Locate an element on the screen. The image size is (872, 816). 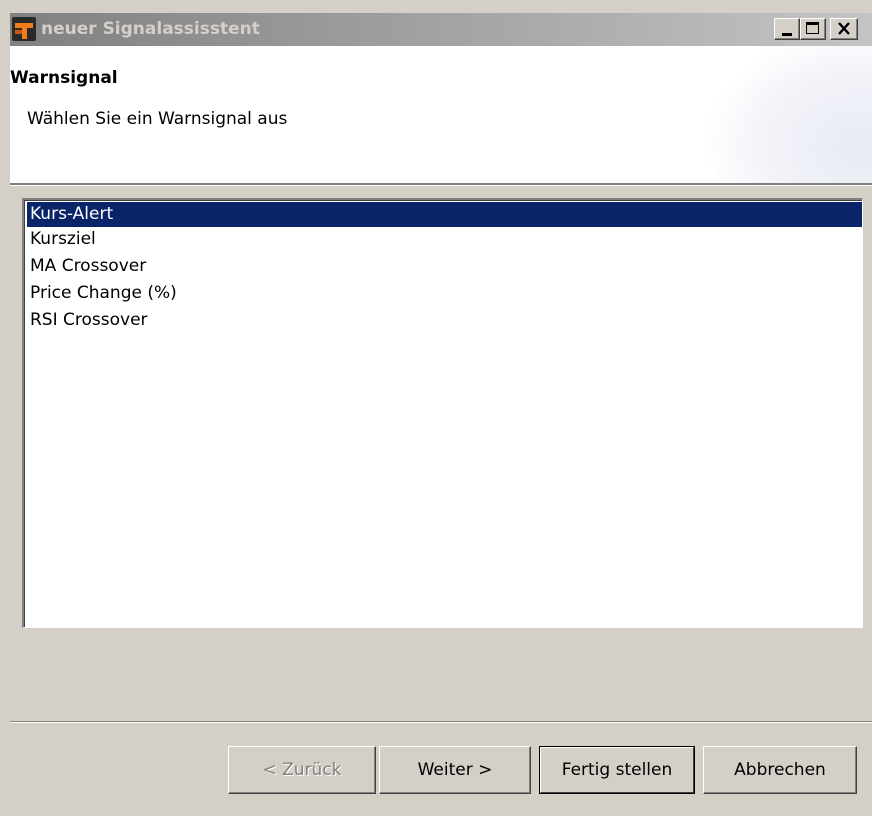
next-button: Weiter > is located at coordinates (455, 770).